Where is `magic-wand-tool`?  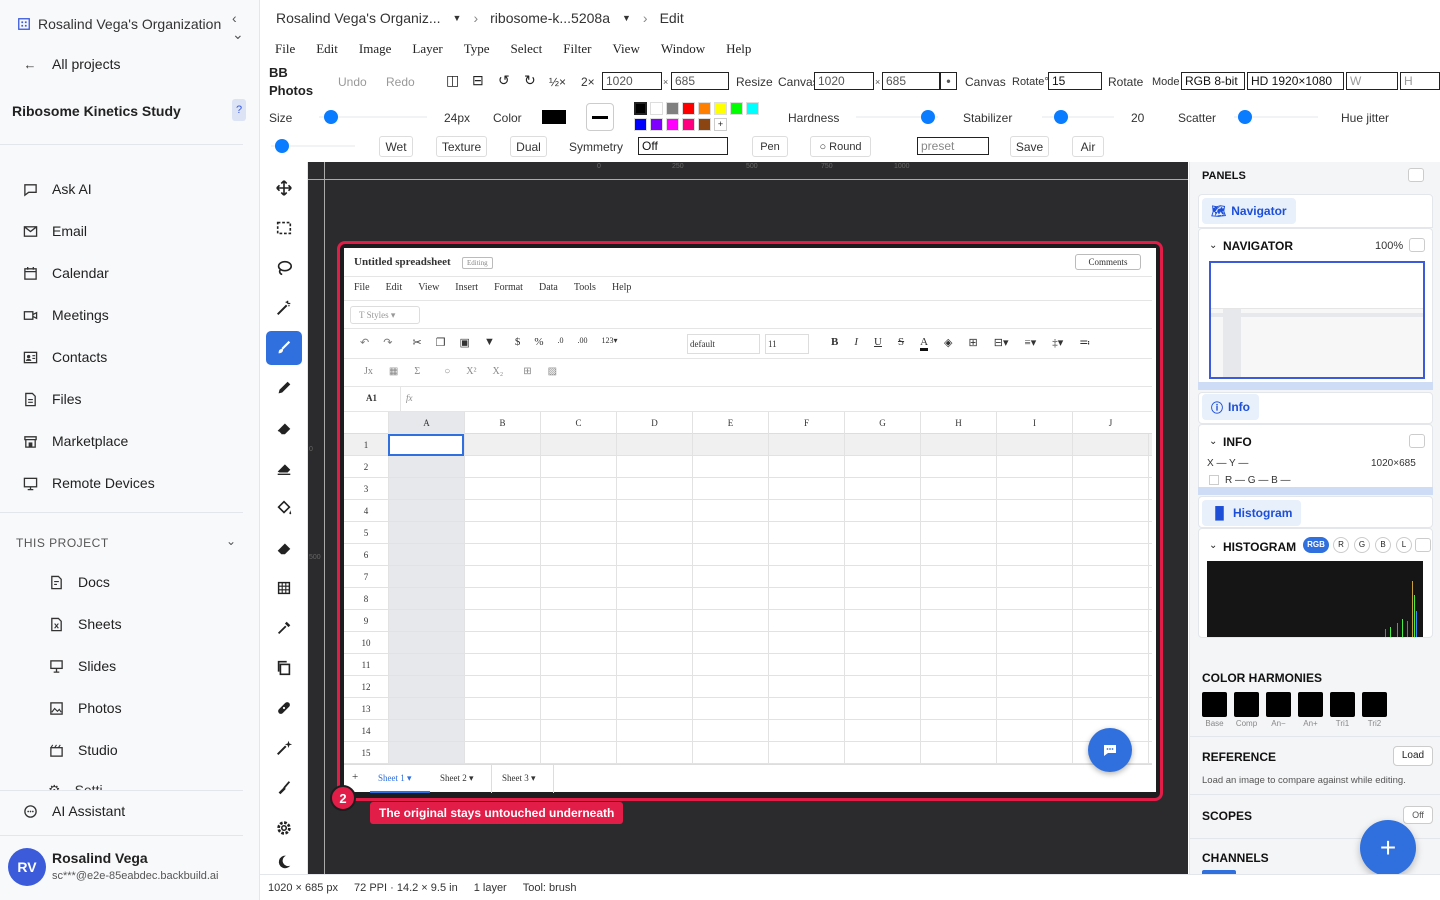
magic-wand-tool is located at coordinates (284, 308).